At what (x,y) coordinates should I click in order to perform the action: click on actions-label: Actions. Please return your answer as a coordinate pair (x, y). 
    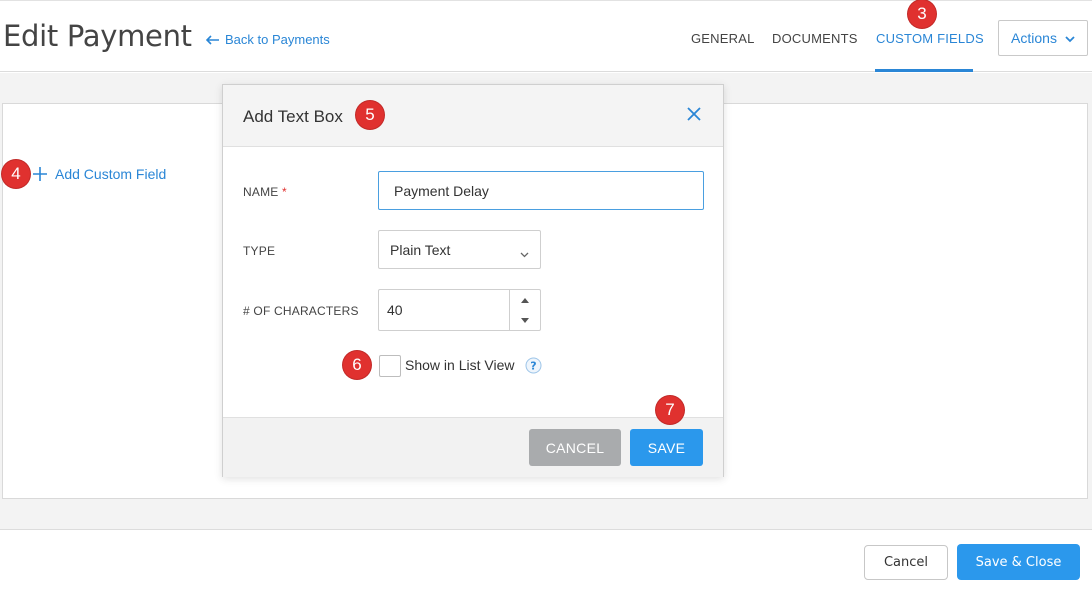
    Looking at the image, I should click on (1034, 38).